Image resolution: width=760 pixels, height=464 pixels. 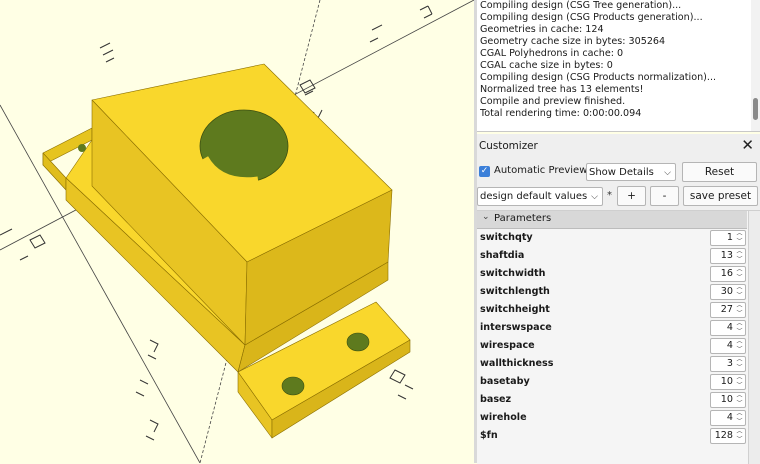 I want to click on param-name: shaftdia, so click(x=502, y=255).